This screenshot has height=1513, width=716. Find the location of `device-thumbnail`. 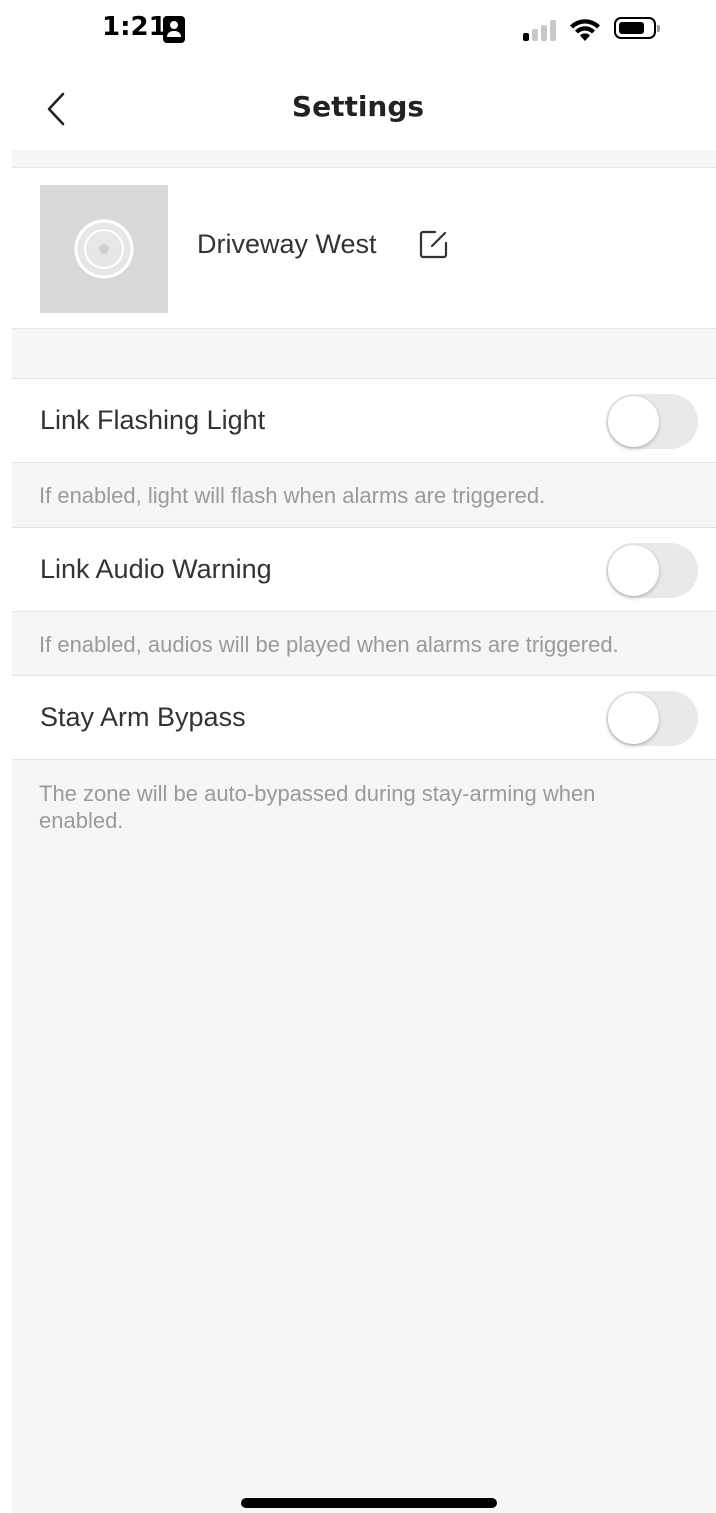

device-thumbnail is located at coordinates (104, 249).